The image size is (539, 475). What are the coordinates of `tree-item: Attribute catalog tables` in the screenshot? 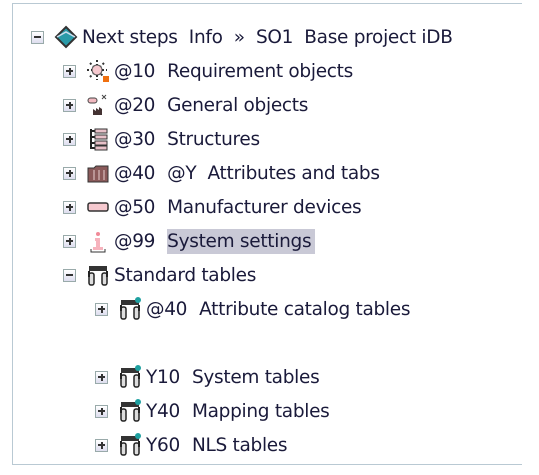 It's located at (306, 309).